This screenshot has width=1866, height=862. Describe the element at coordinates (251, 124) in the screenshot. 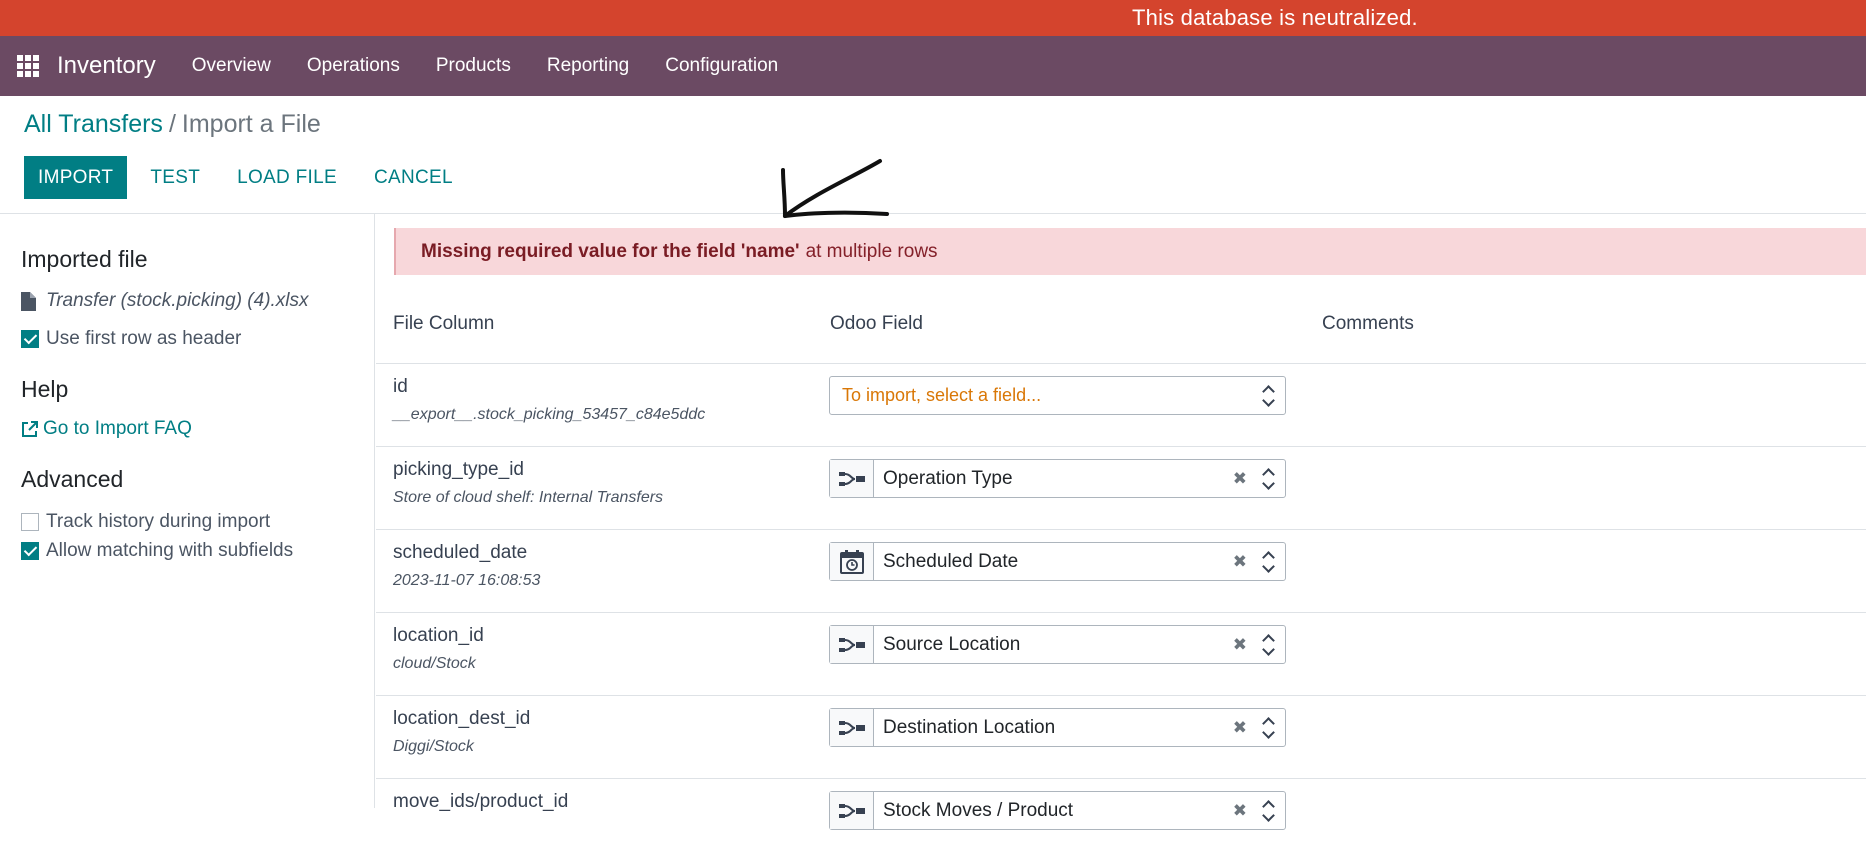

I see `breadcrumb-current: Import a File` at that location.